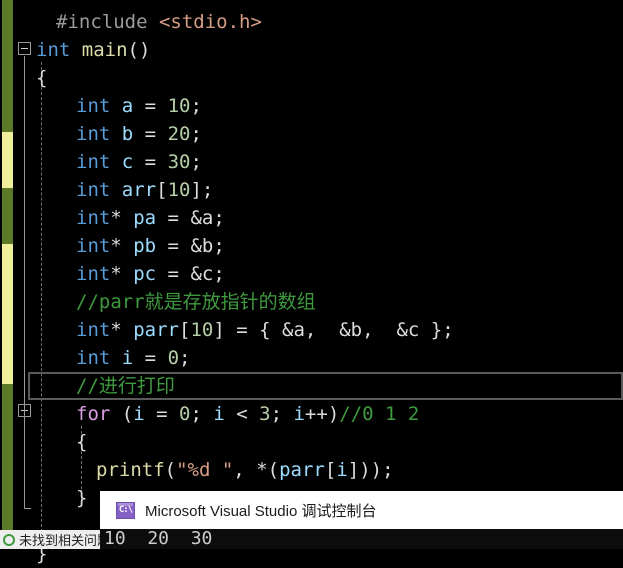  What do you see at coordinates (24, 48) in the screenshot?
I see `fold-toggle-icon` at bounding box center [24, 48].